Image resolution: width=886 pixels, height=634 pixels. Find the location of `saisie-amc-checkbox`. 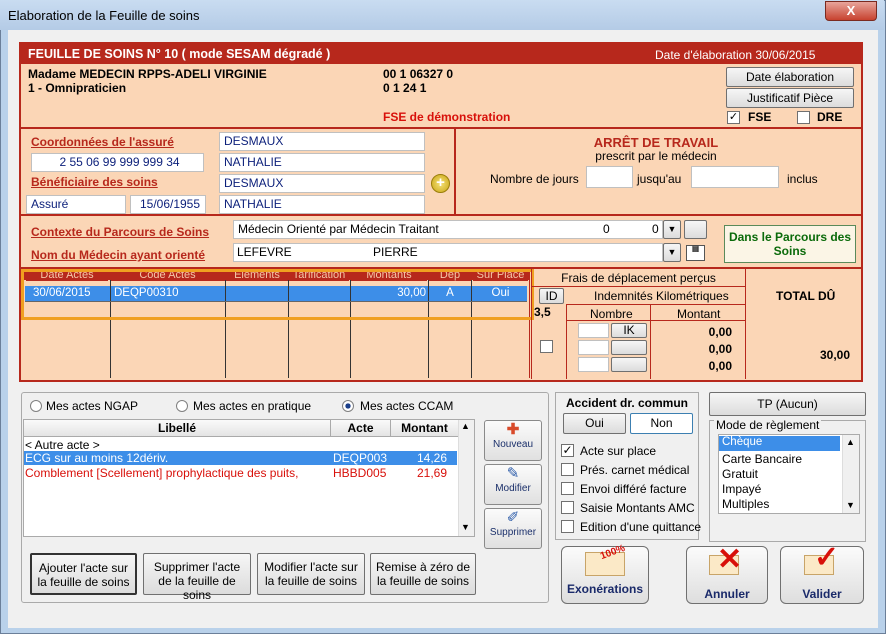

saisie-amc-checkbox is located at coordinates (567, 507).